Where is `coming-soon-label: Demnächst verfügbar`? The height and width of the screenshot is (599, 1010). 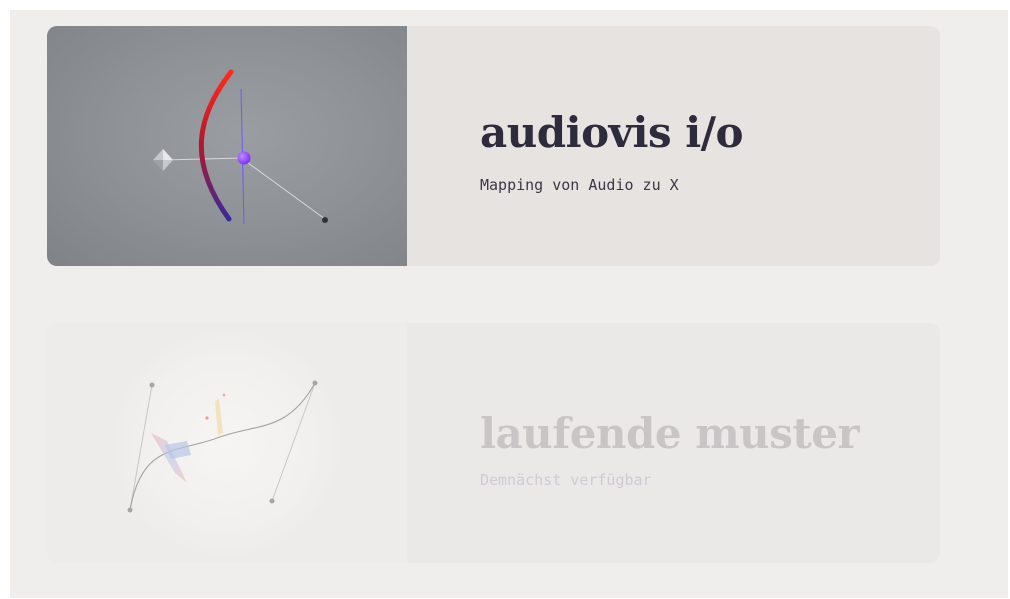 coming-soon-label: Demnächst verfügbar is located at coordinates (566, 480).